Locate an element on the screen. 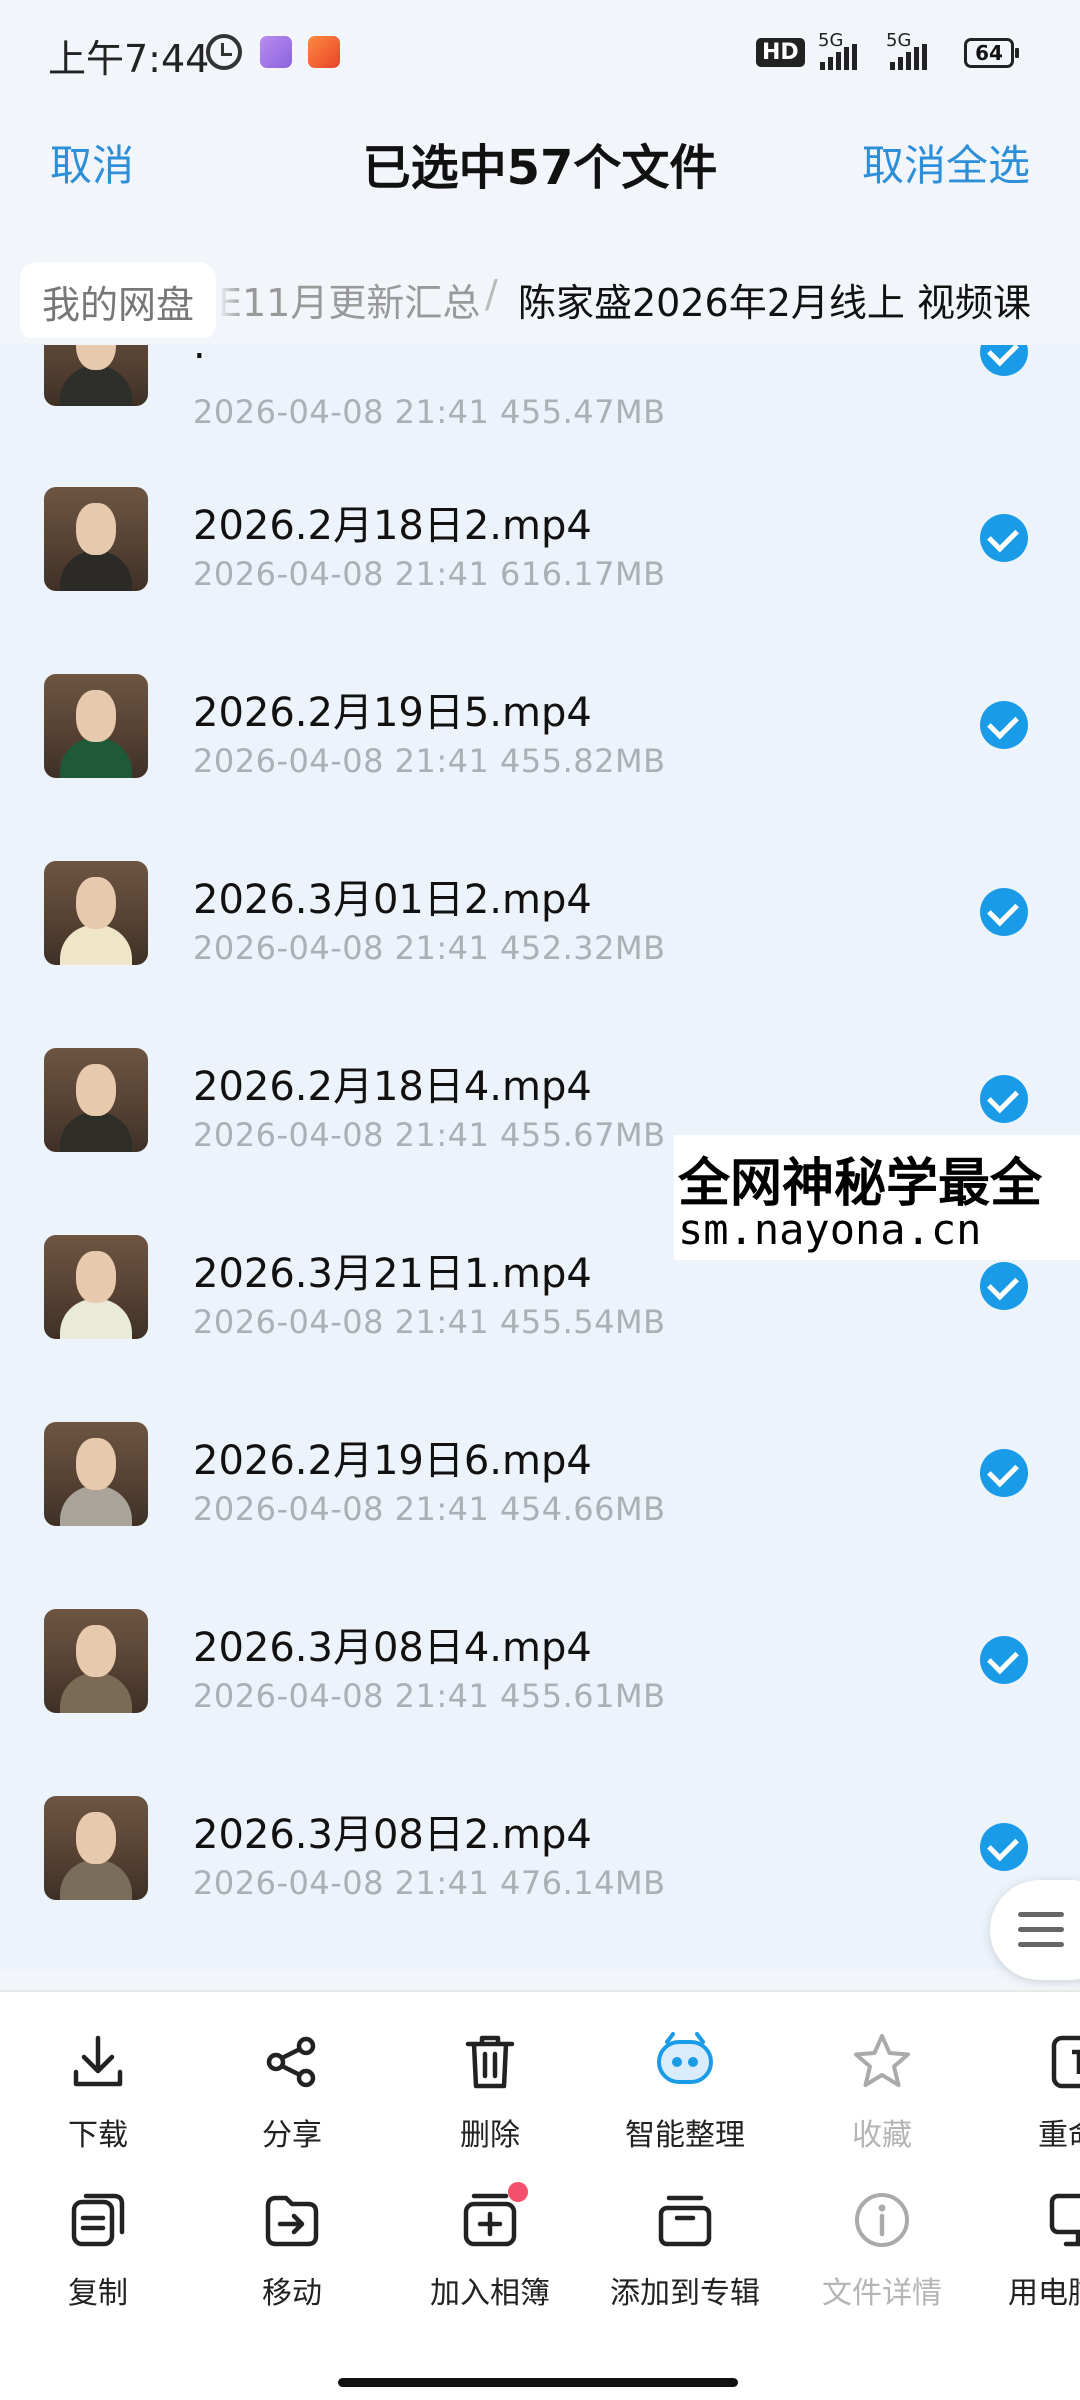  file-details-button: 文件详情 is located at coordinates (882, 2250).